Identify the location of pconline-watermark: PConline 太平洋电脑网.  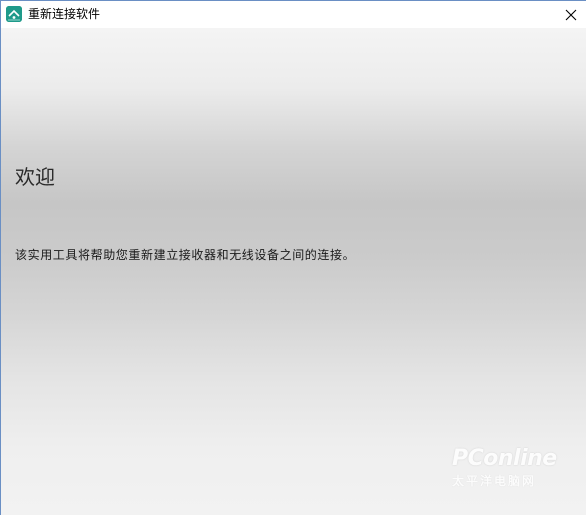
(510, 466).